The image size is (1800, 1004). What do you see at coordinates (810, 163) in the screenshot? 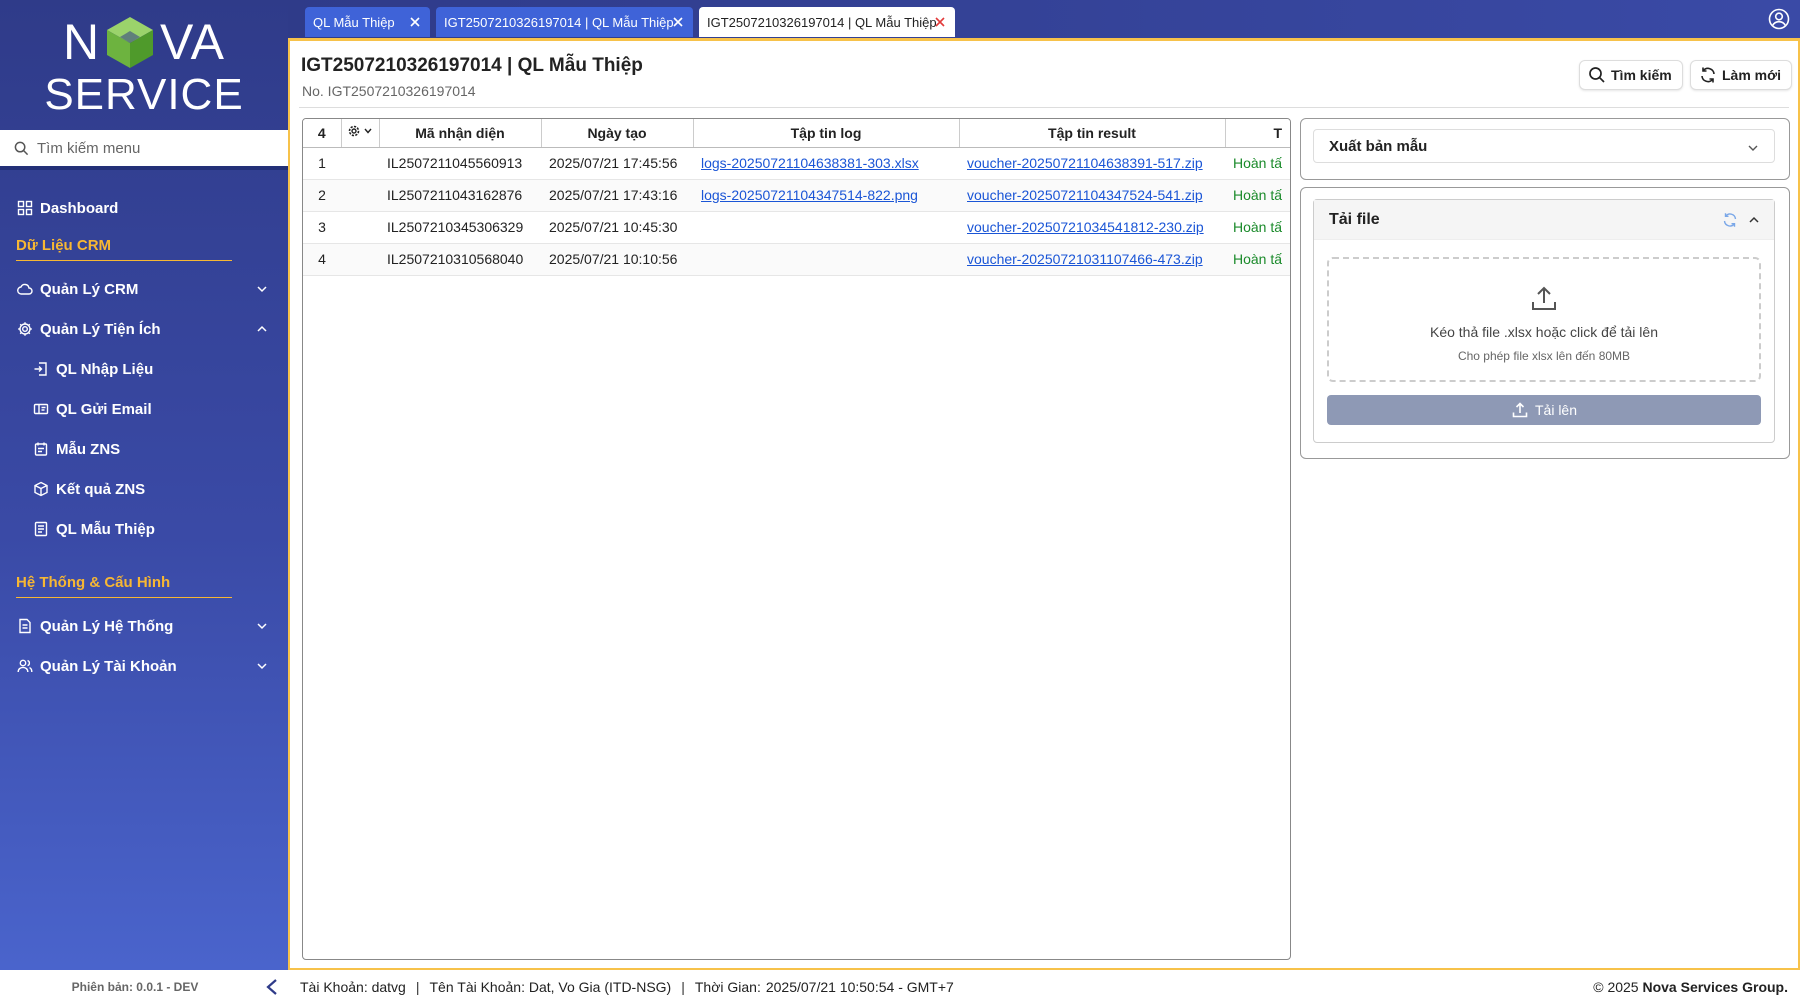
I see `log-file-link: logs-20250721104638381-303.xlsx` at bounding box center [810, 163].